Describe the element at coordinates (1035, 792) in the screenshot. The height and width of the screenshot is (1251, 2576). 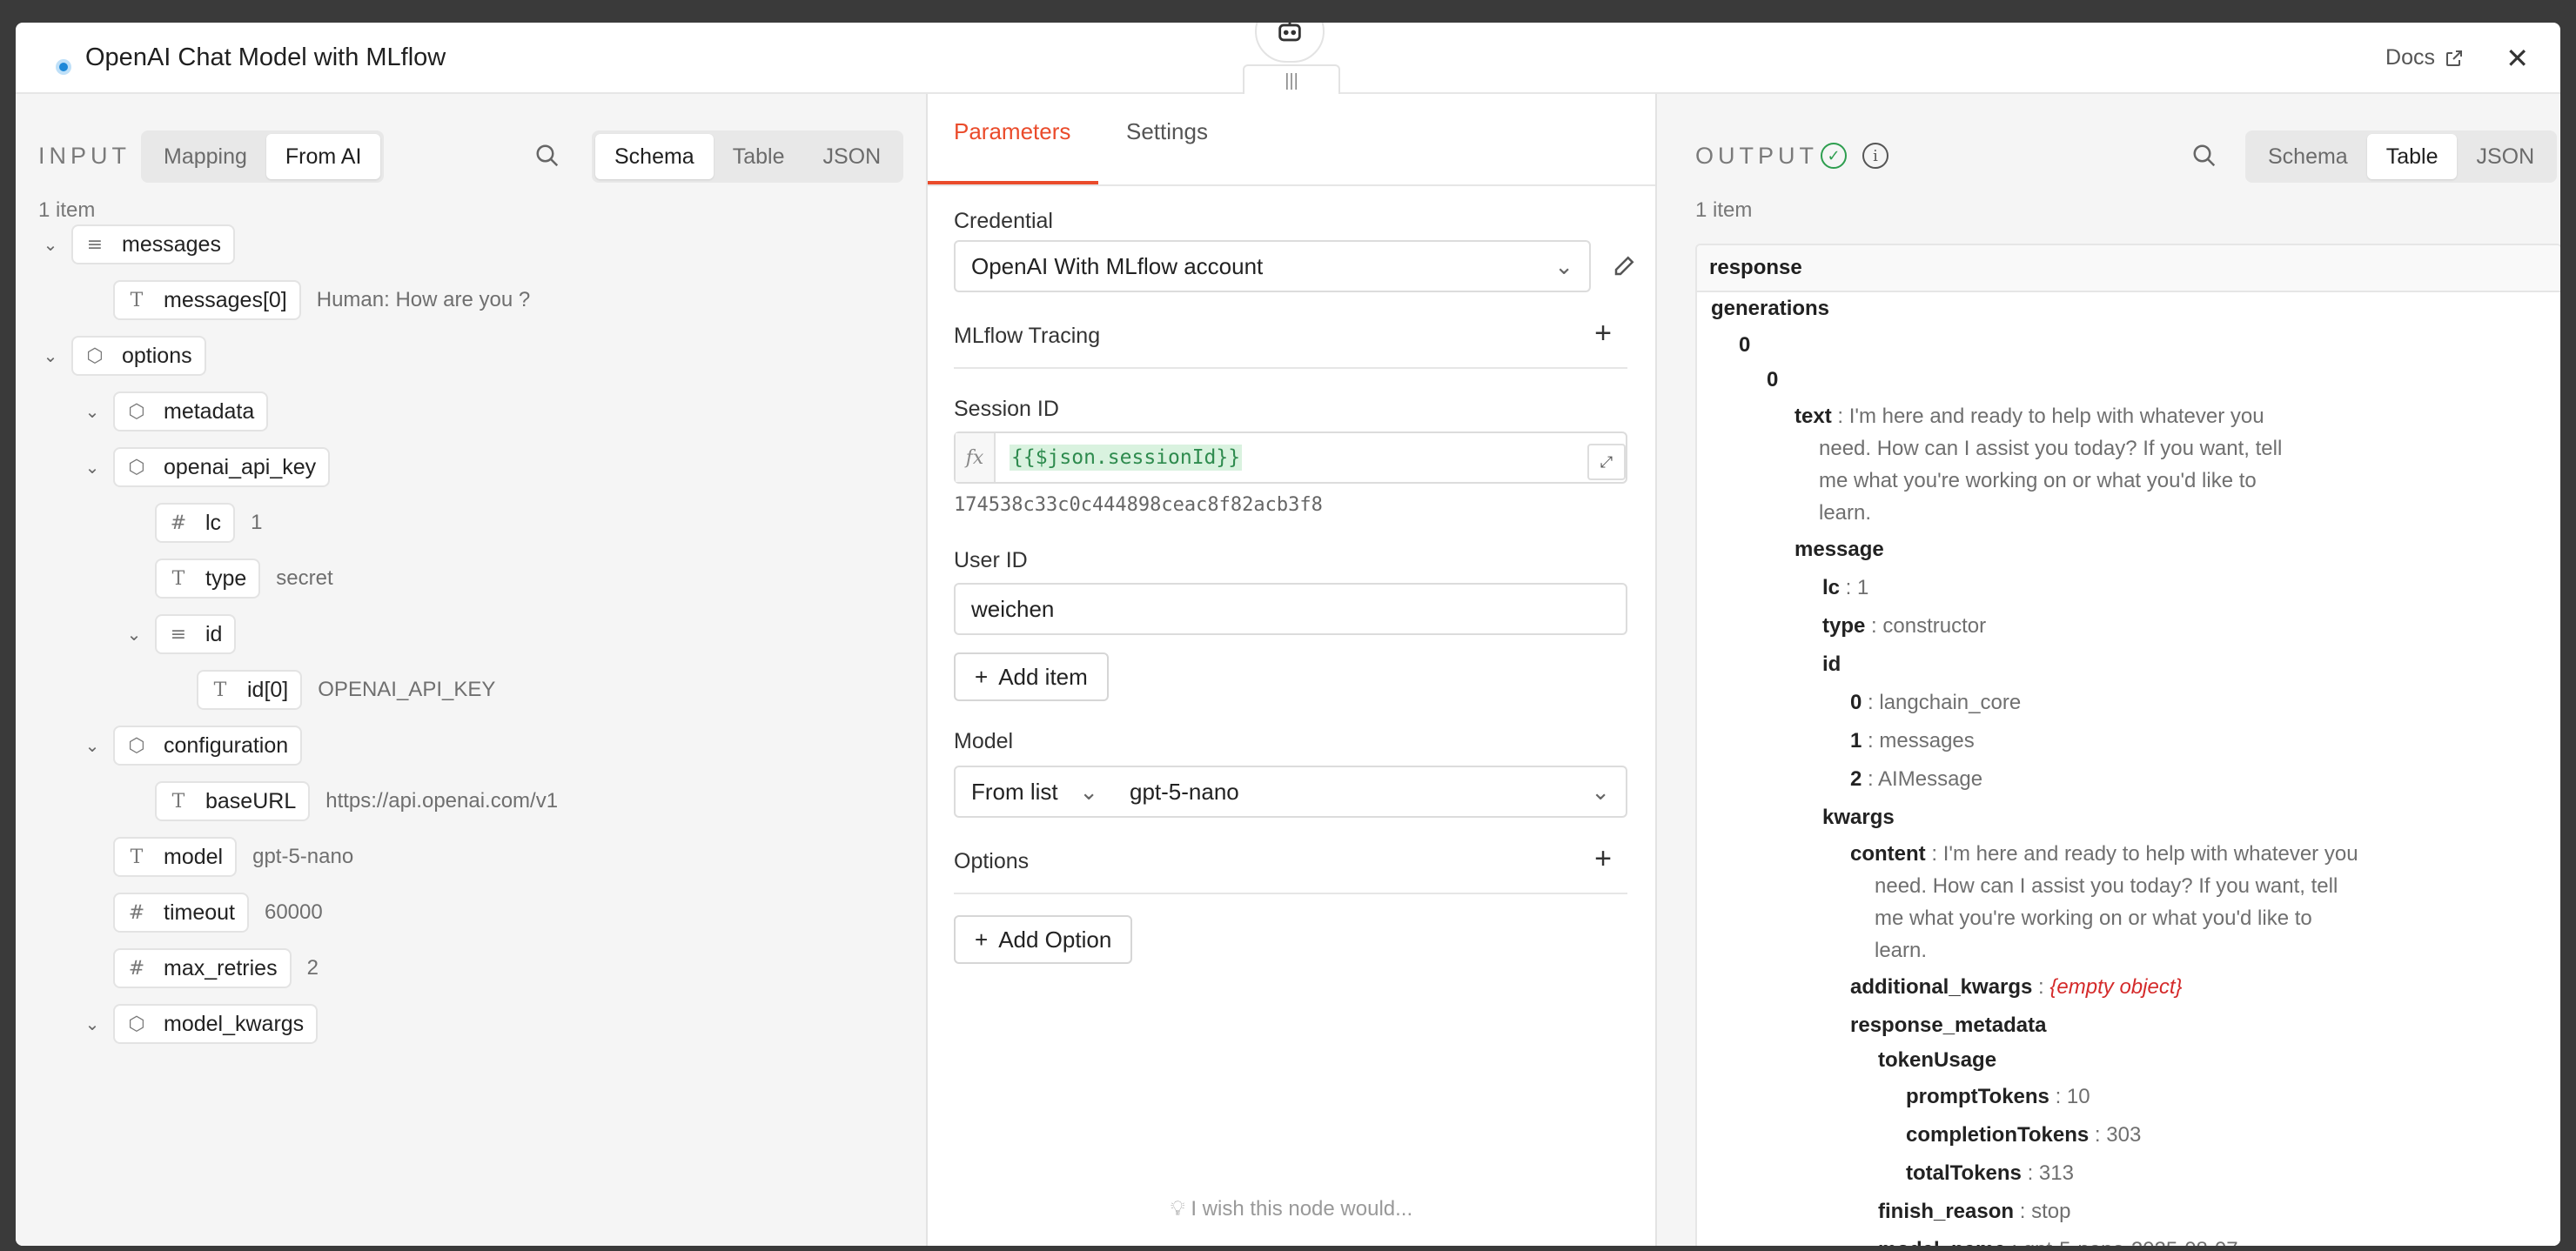
I see `model-mode-select: From list ⌄` at that location.